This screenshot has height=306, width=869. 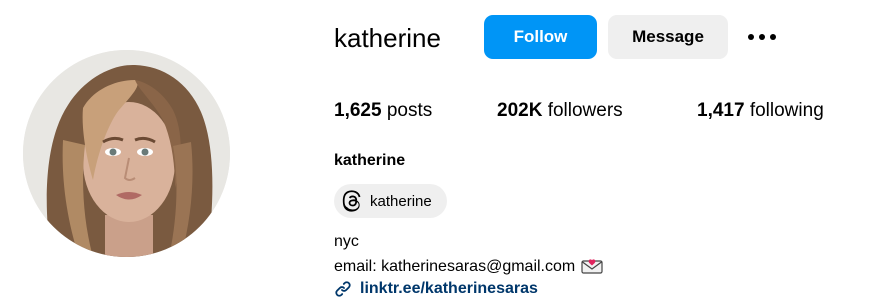 I want to click on followers-stat: 202K followers, so click(x=560, y=111).